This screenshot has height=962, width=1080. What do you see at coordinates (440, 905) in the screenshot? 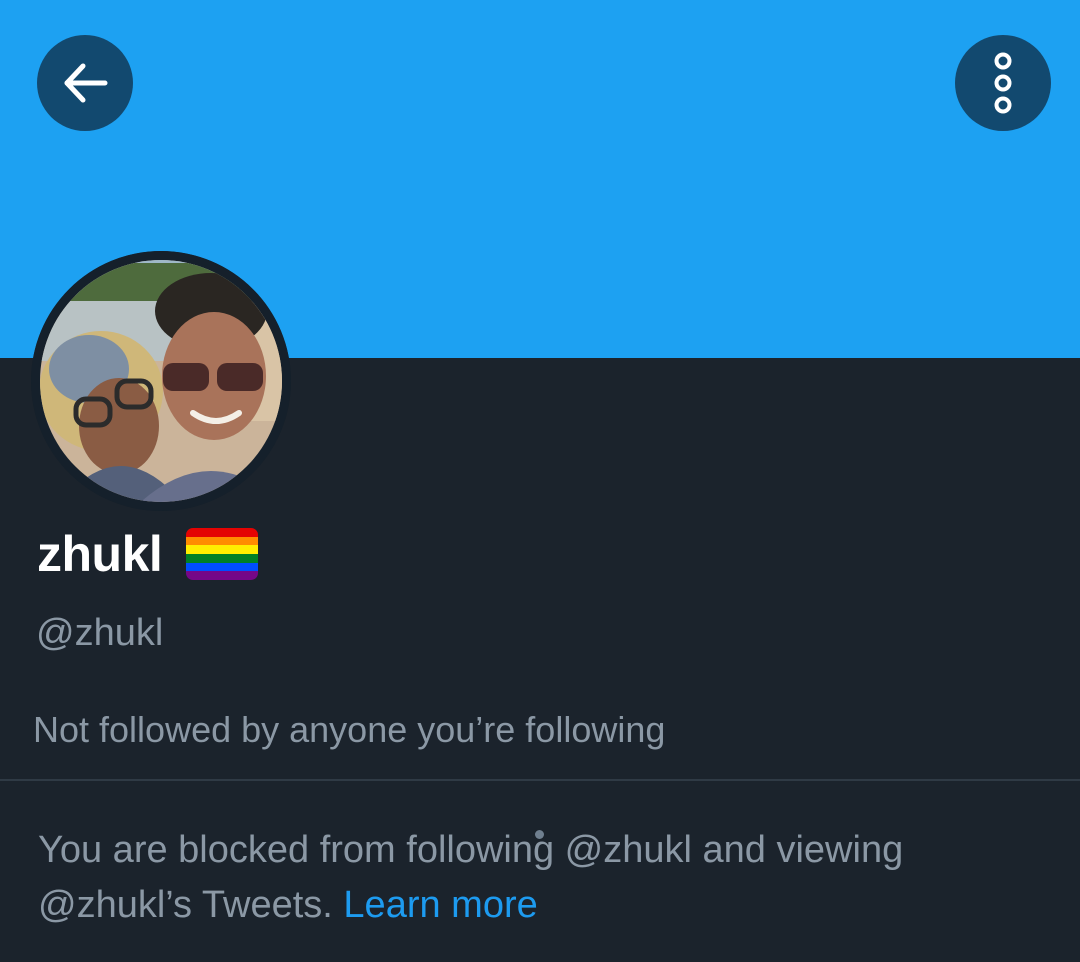
I see `learn-more-link: Learn more` at bounding box center [440, 905].